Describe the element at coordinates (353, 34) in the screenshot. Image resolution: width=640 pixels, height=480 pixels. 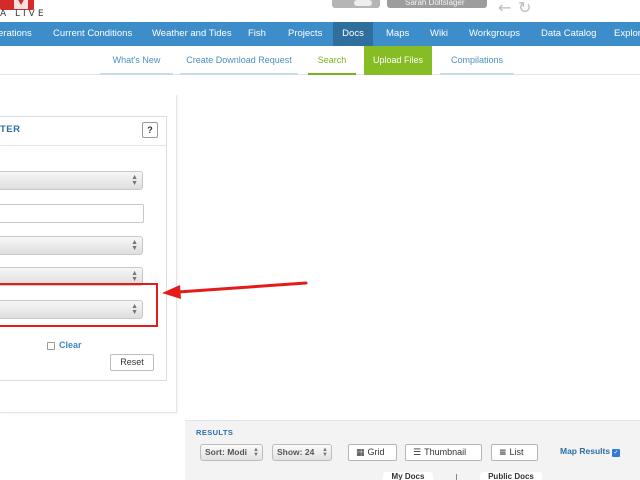
I see `nav-item-docs: Docs` at that location.